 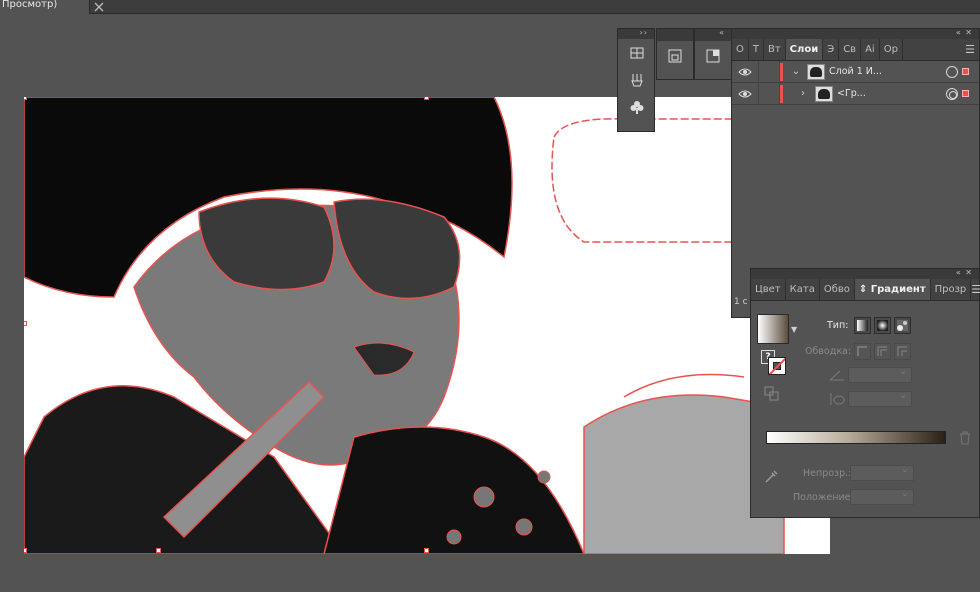 What do you see at coordinates (644, 32) in the screenshot?
I see `collapse-arrows-icon: ››` at bounding box center [644, 32].